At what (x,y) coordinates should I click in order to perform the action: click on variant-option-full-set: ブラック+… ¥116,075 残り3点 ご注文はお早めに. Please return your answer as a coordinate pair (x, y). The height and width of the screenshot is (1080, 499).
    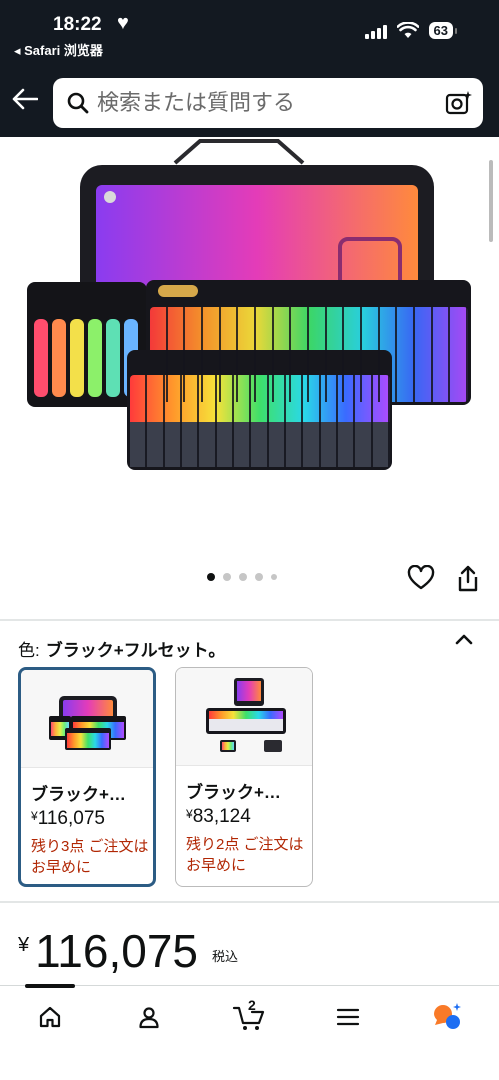
    Looking at the image, I should click on (87, 777).